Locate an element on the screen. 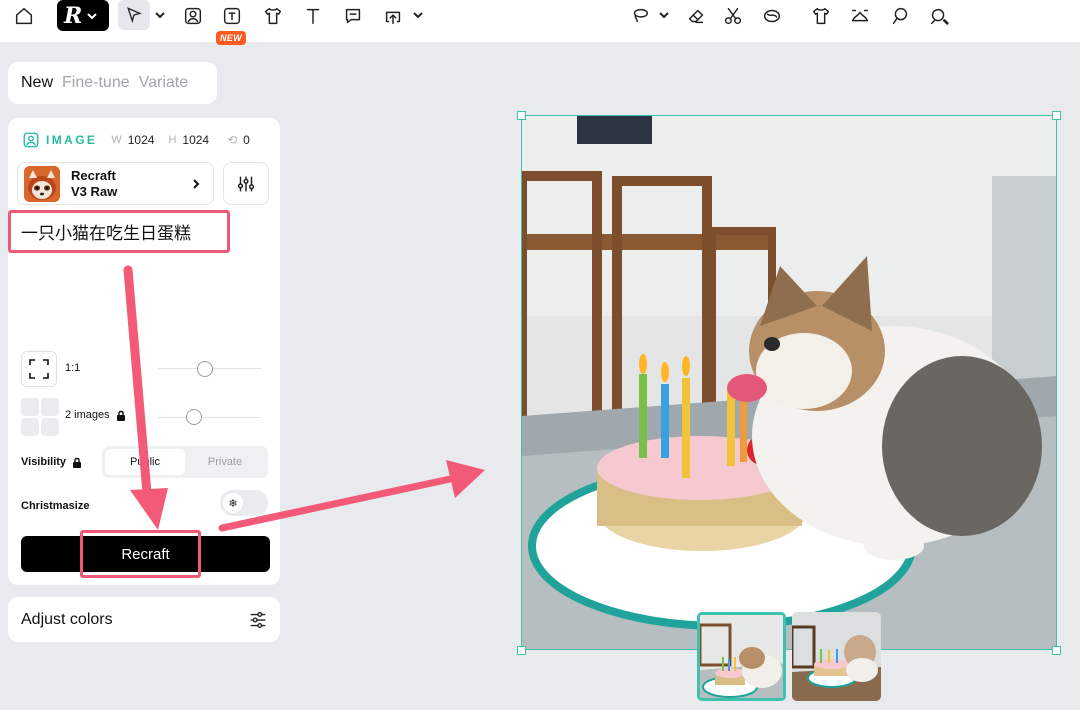 The width and height of the screenshot is (1080, 710). expand-tool-button is located at coordinates (860, 16).